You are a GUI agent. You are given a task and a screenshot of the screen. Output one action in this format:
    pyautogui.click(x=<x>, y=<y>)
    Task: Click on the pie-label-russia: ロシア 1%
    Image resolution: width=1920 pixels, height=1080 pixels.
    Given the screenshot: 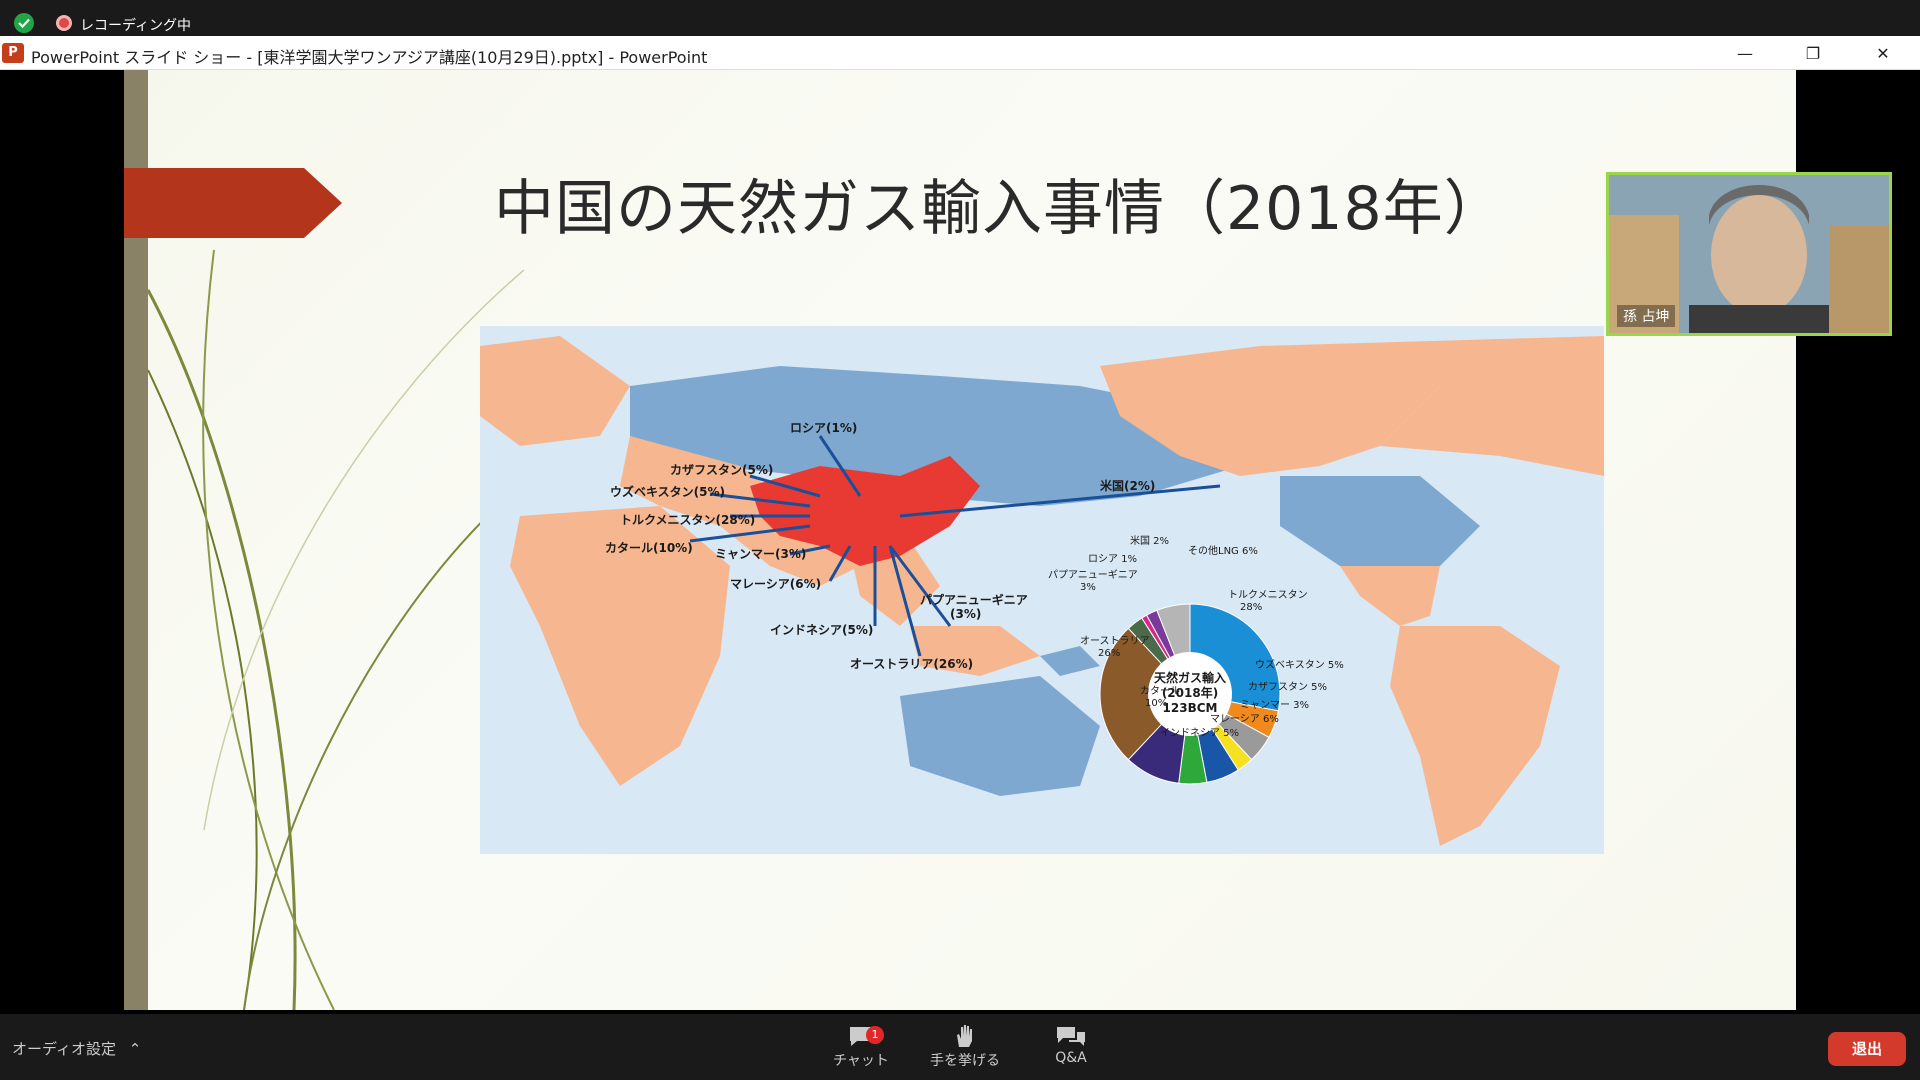 What is the action you would take?
    pyautogui.click(x=1112, y=559)
    